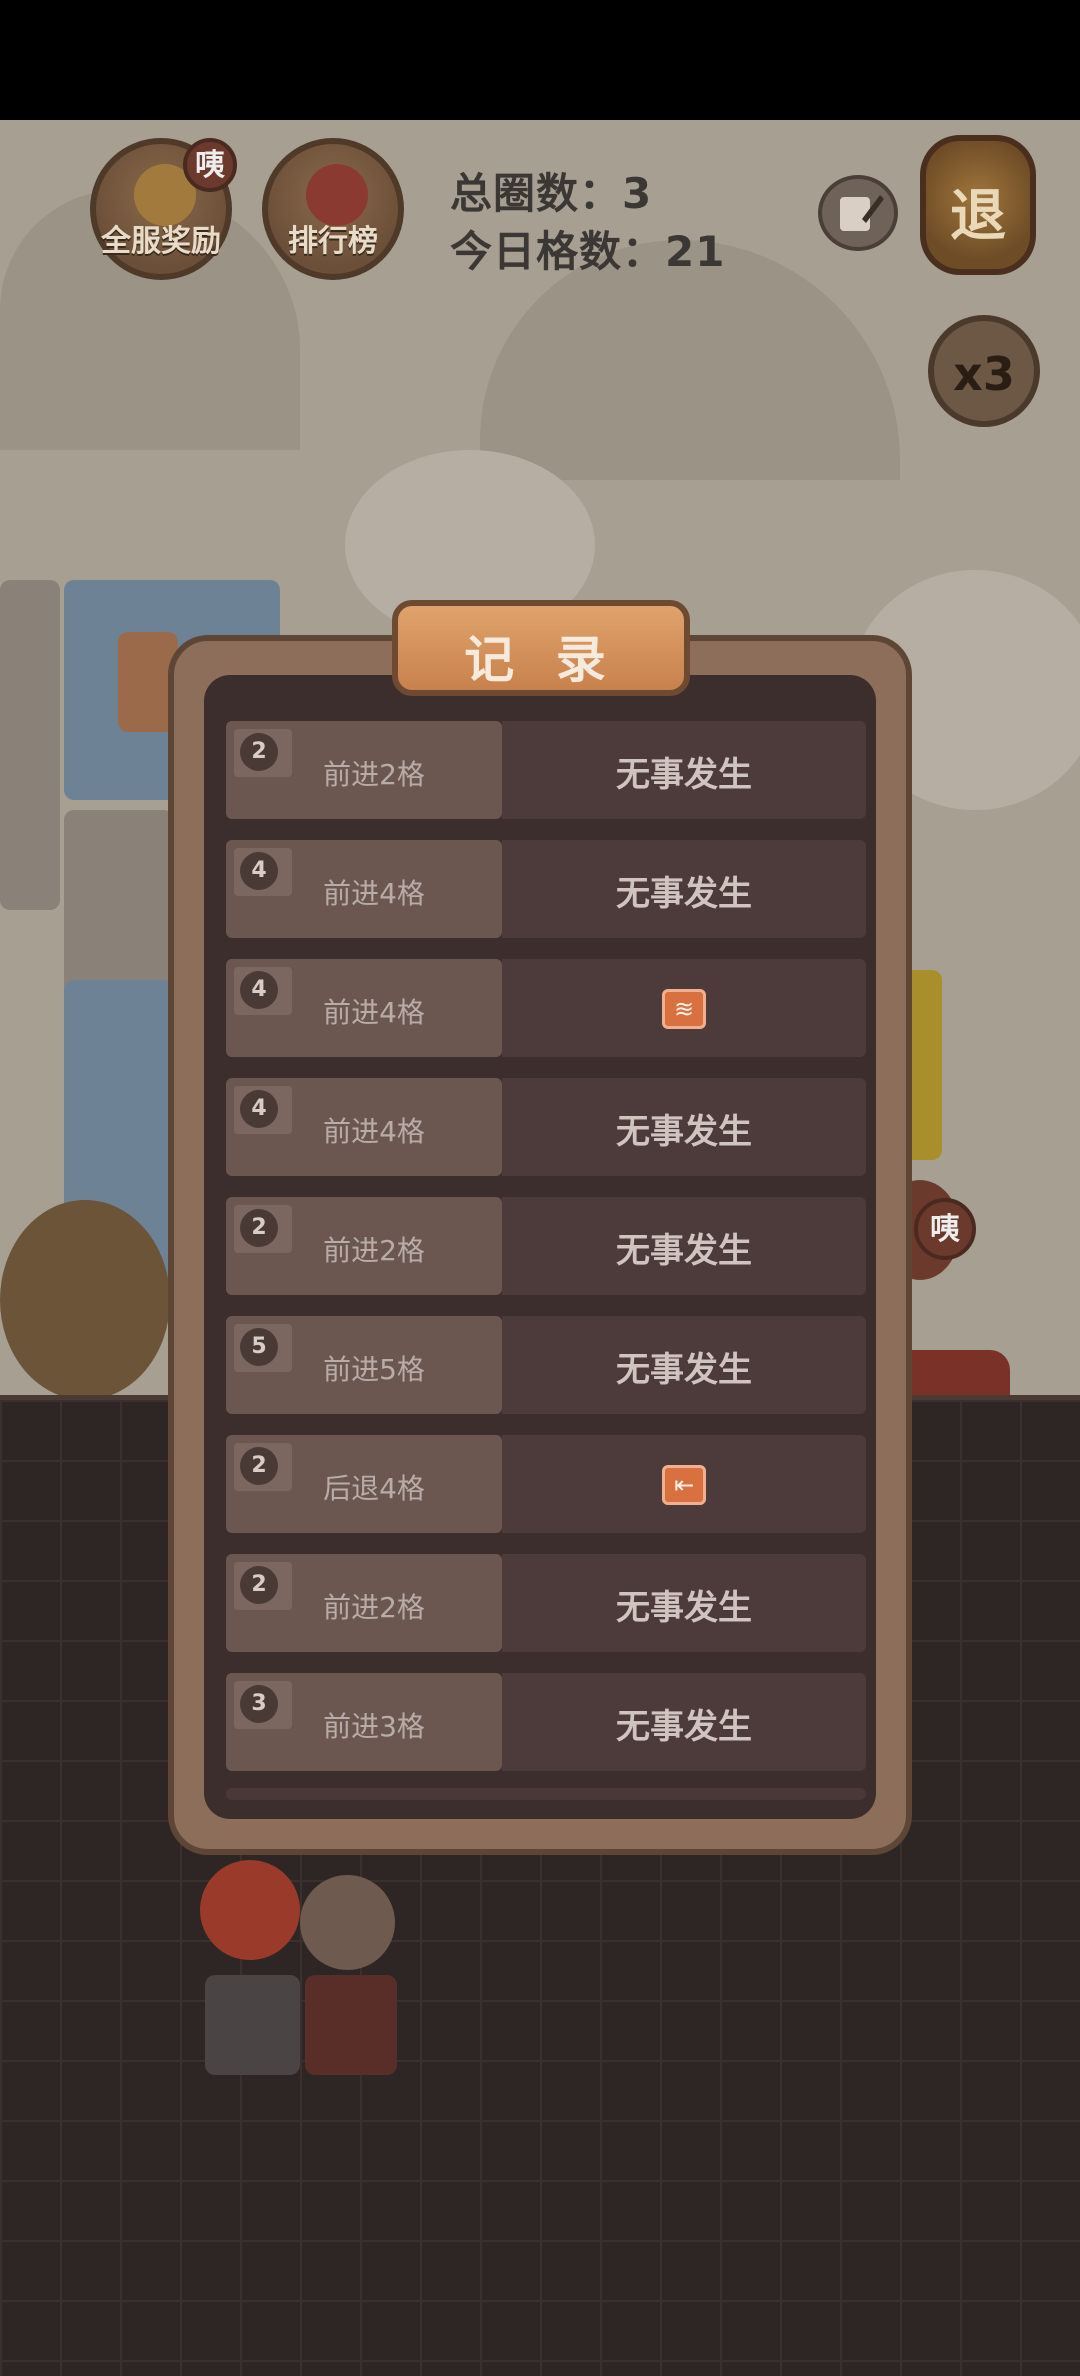 The image size is (1080, 2376). I want to click on record-move-cell: 2 后退4格, so click(364, 1484).